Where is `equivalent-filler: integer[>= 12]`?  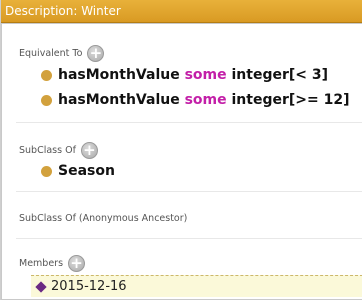 equivalent-filler: integer[>= 12] is located at coordinates (290, 100).